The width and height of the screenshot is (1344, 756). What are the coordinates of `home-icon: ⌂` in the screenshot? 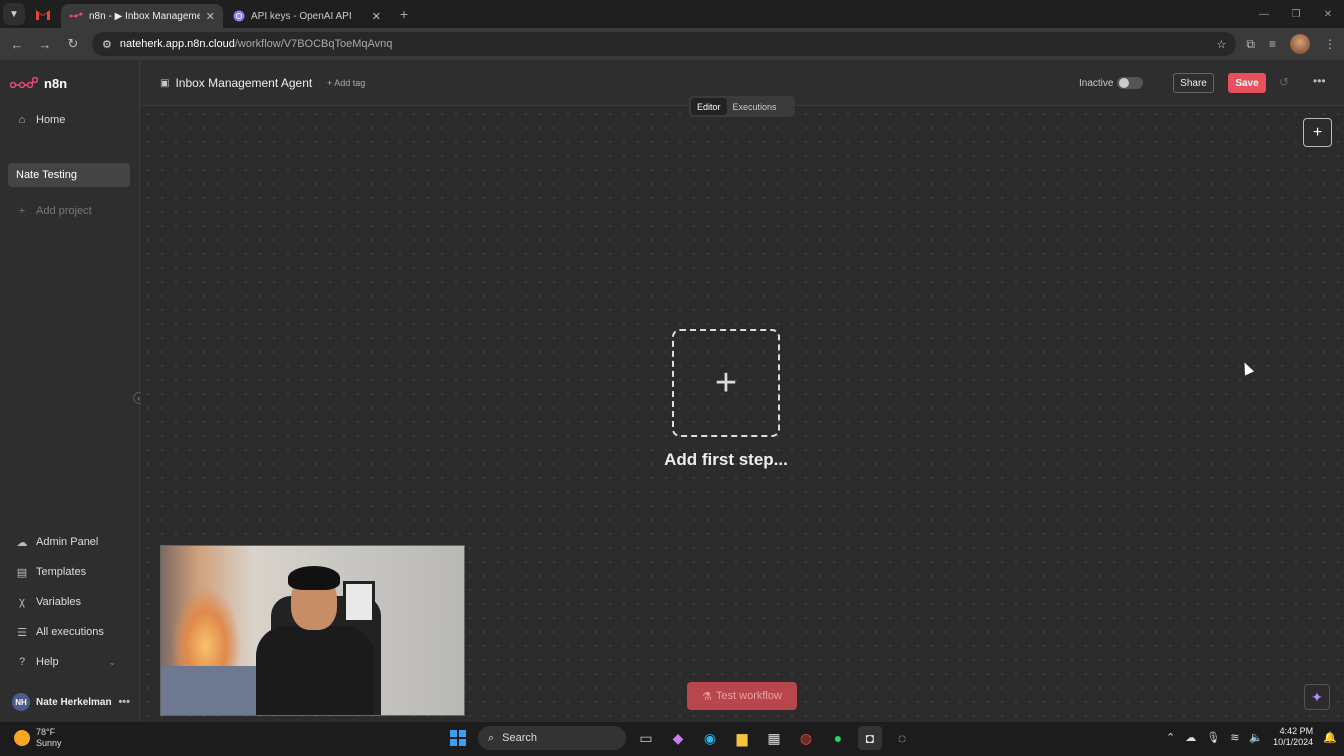 It's located at (22, 120).